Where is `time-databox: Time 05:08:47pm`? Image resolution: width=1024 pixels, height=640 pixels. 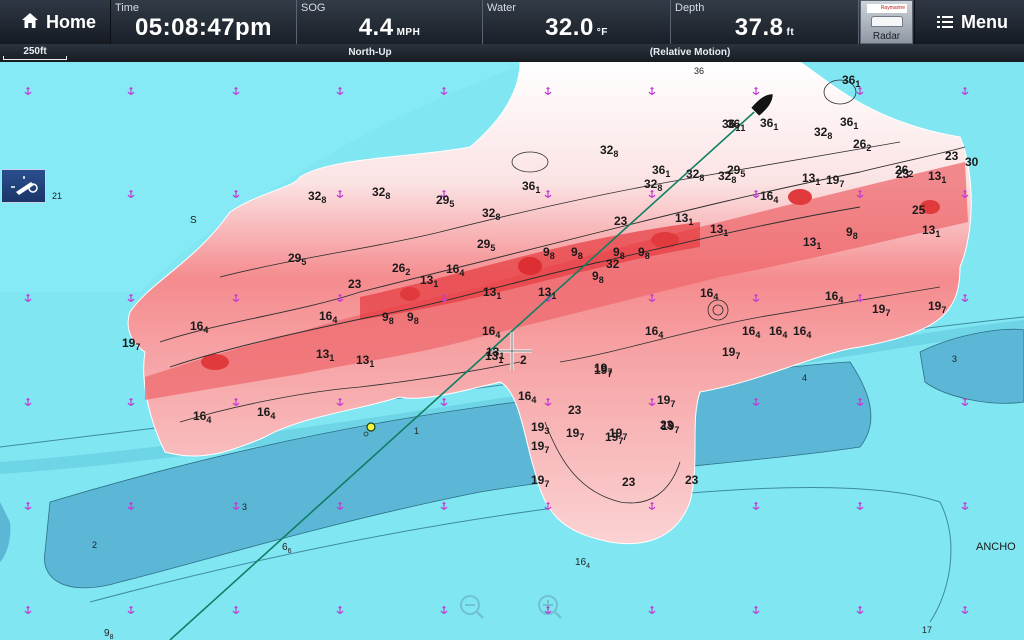 time-databox: Time 05:08:47pm is located at coordinates (204, 22).